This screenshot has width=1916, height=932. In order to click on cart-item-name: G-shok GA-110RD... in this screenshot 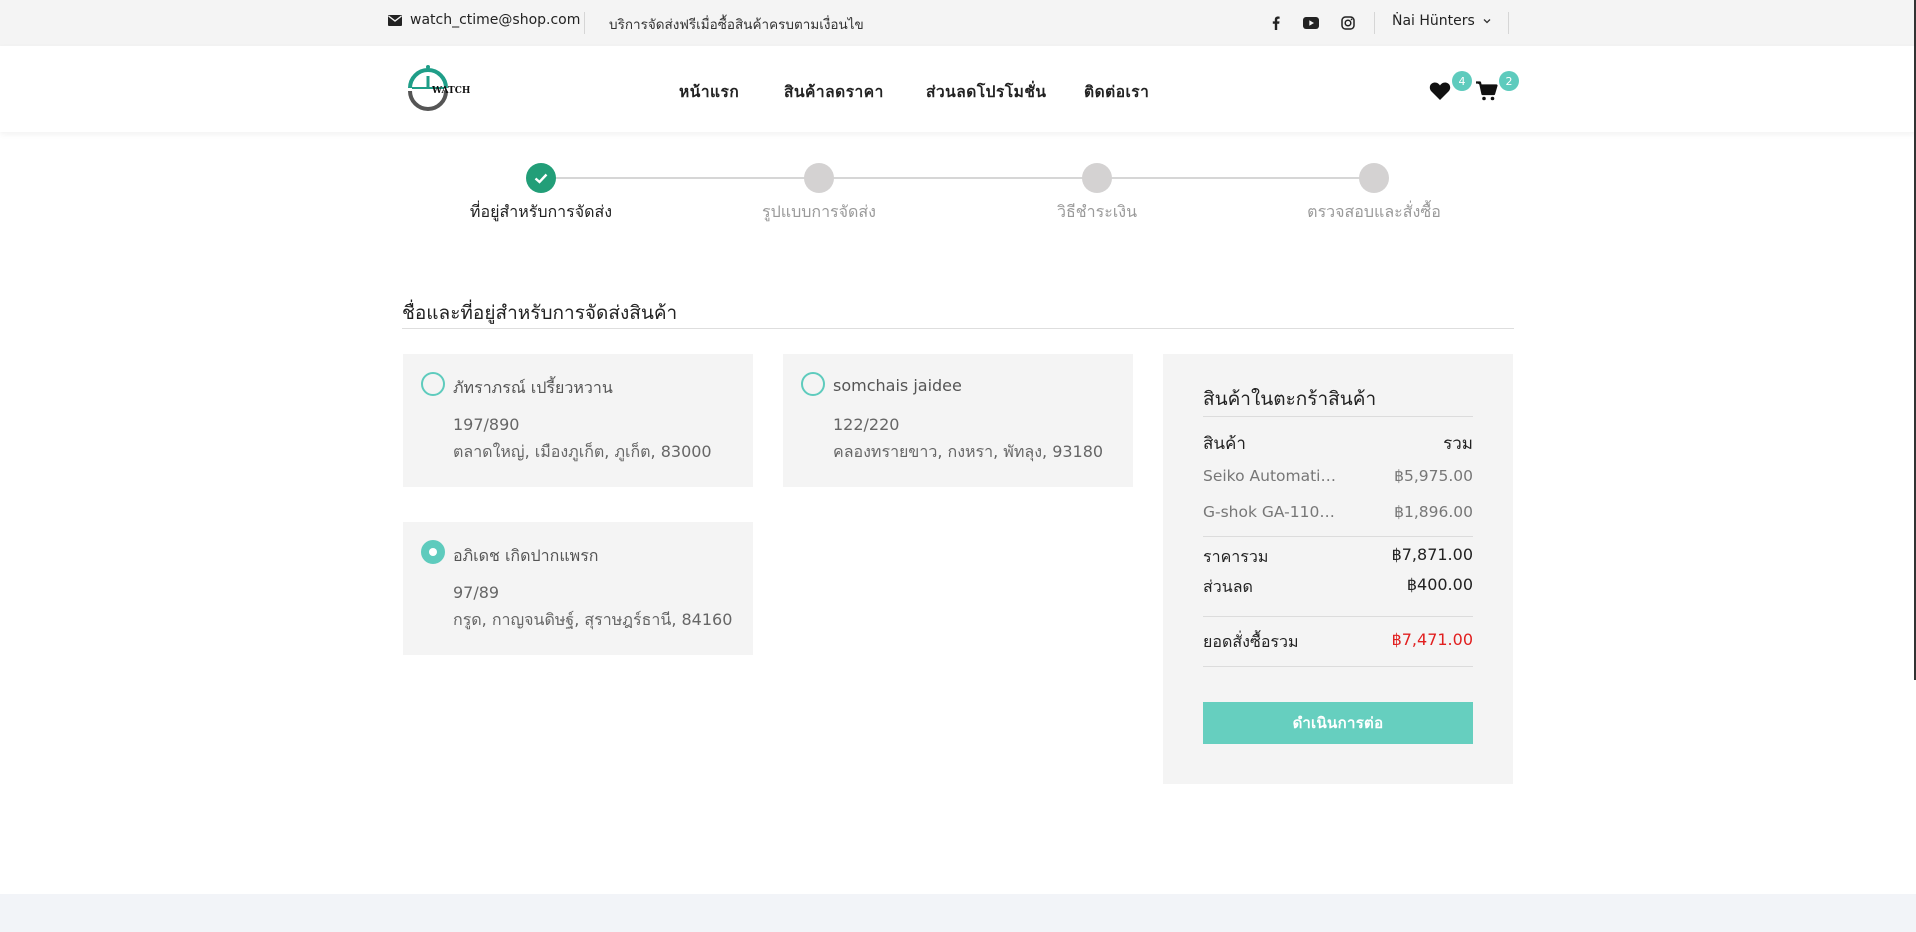, I will do `click(1270, 512)`.